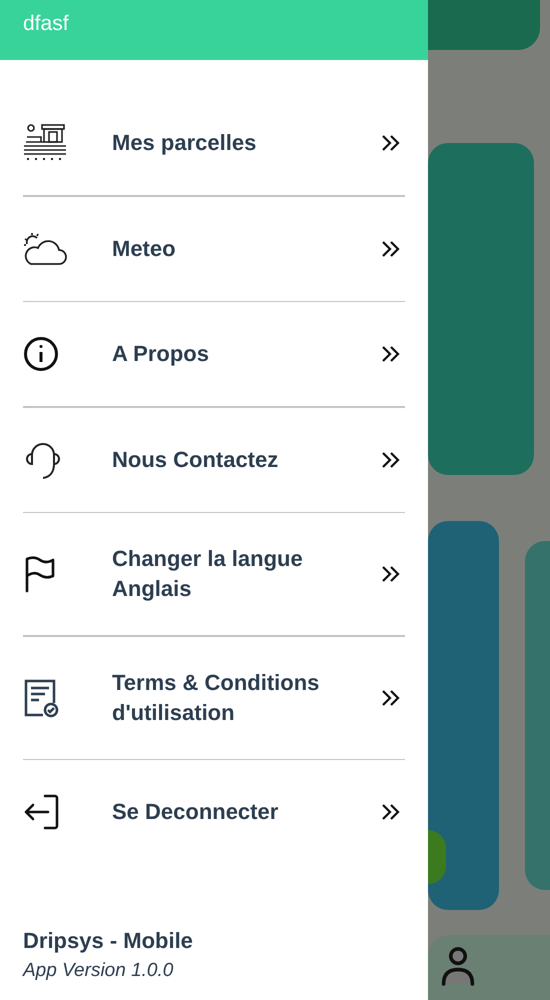 This screenshot has height=1000, width=550. Describe the element at coordinates (46, 24) in the screenshot. I see `username: dfasf` at that location.